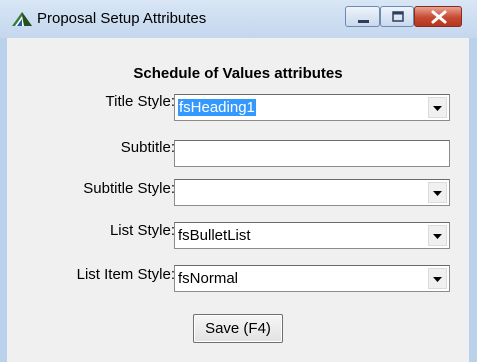 Image resolution: width=477 pixels, height=362 pixels. I want to click on list-style-value: fsBulletList, so click(214, 235).